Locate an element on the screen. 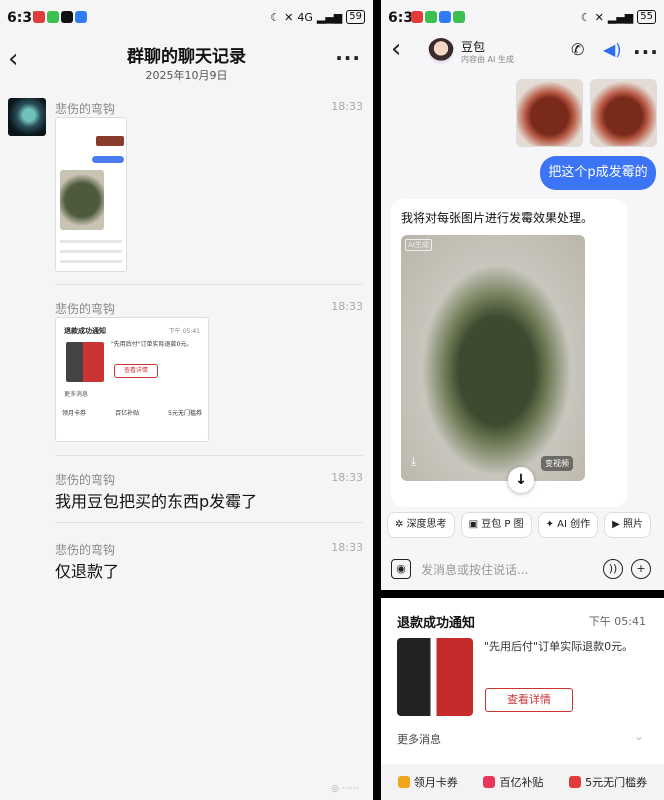 This screenshot has height=800, width=664. voice-icon: )) is located at coordinates (613, 569).